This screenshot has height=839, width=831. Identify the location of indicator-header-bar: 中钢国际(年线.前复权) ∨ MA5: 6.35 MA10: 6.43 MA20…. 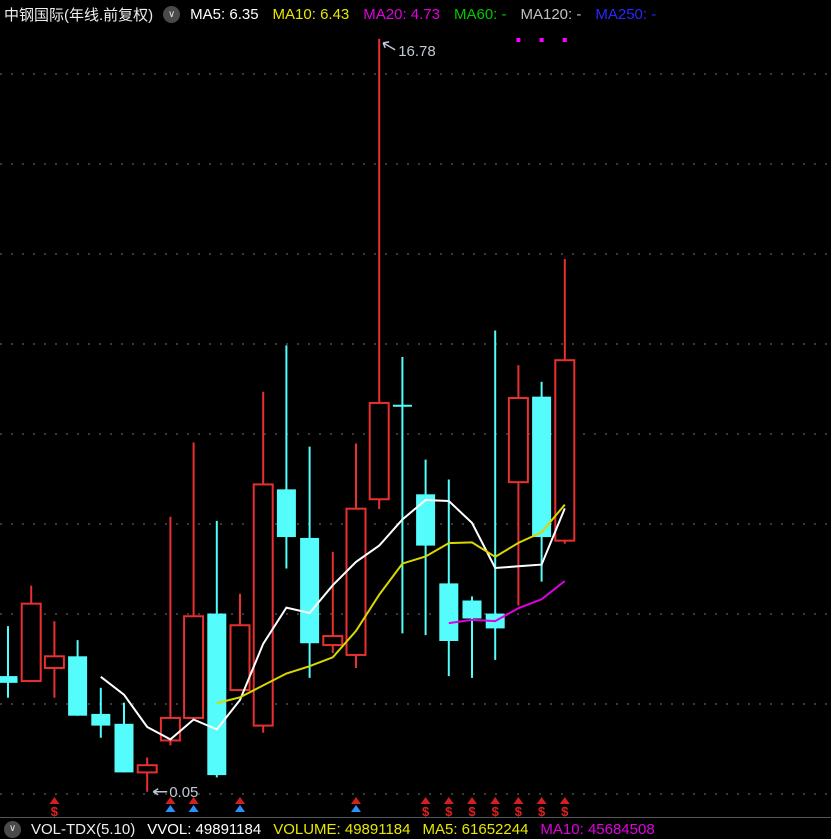
(415, 14).